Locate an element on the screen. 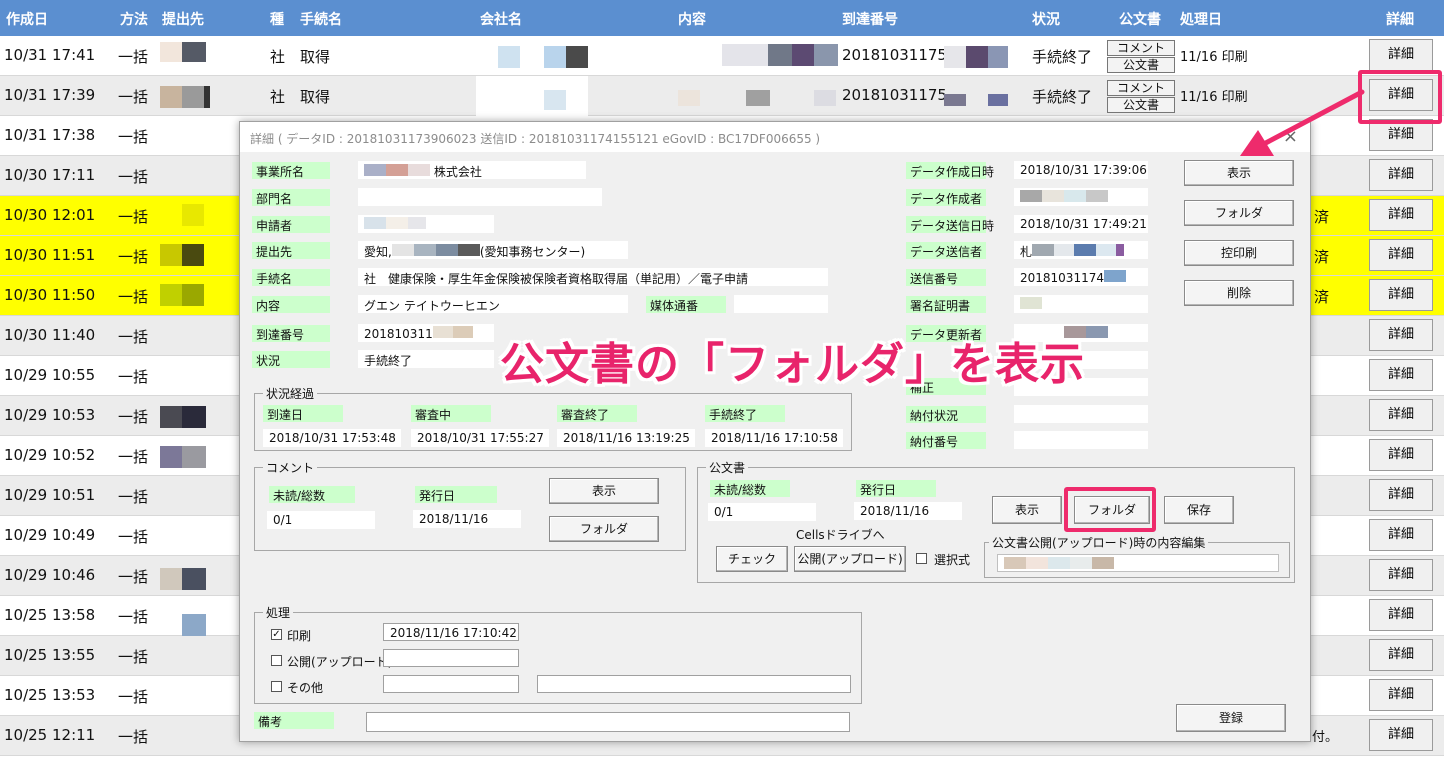 This screenshot has width=1444, height=762. progress-label: 審査終了 is located at coordinates (597, 413).